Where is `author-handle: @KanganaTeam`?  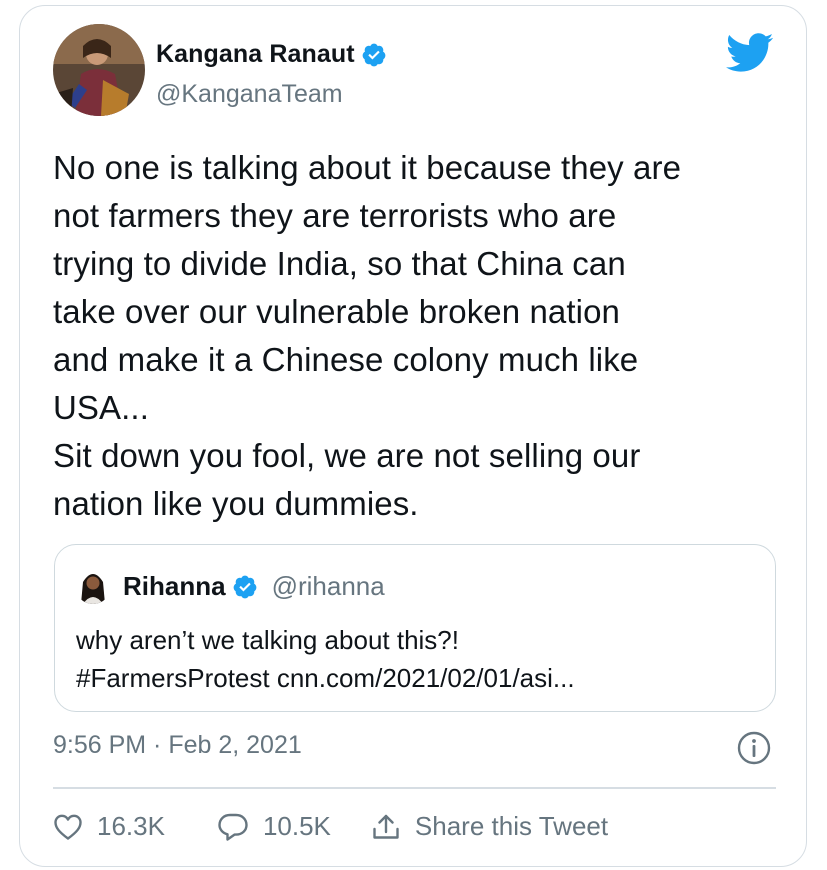 author-handle: @KanganaTeam is located at coordinates (249, 94).